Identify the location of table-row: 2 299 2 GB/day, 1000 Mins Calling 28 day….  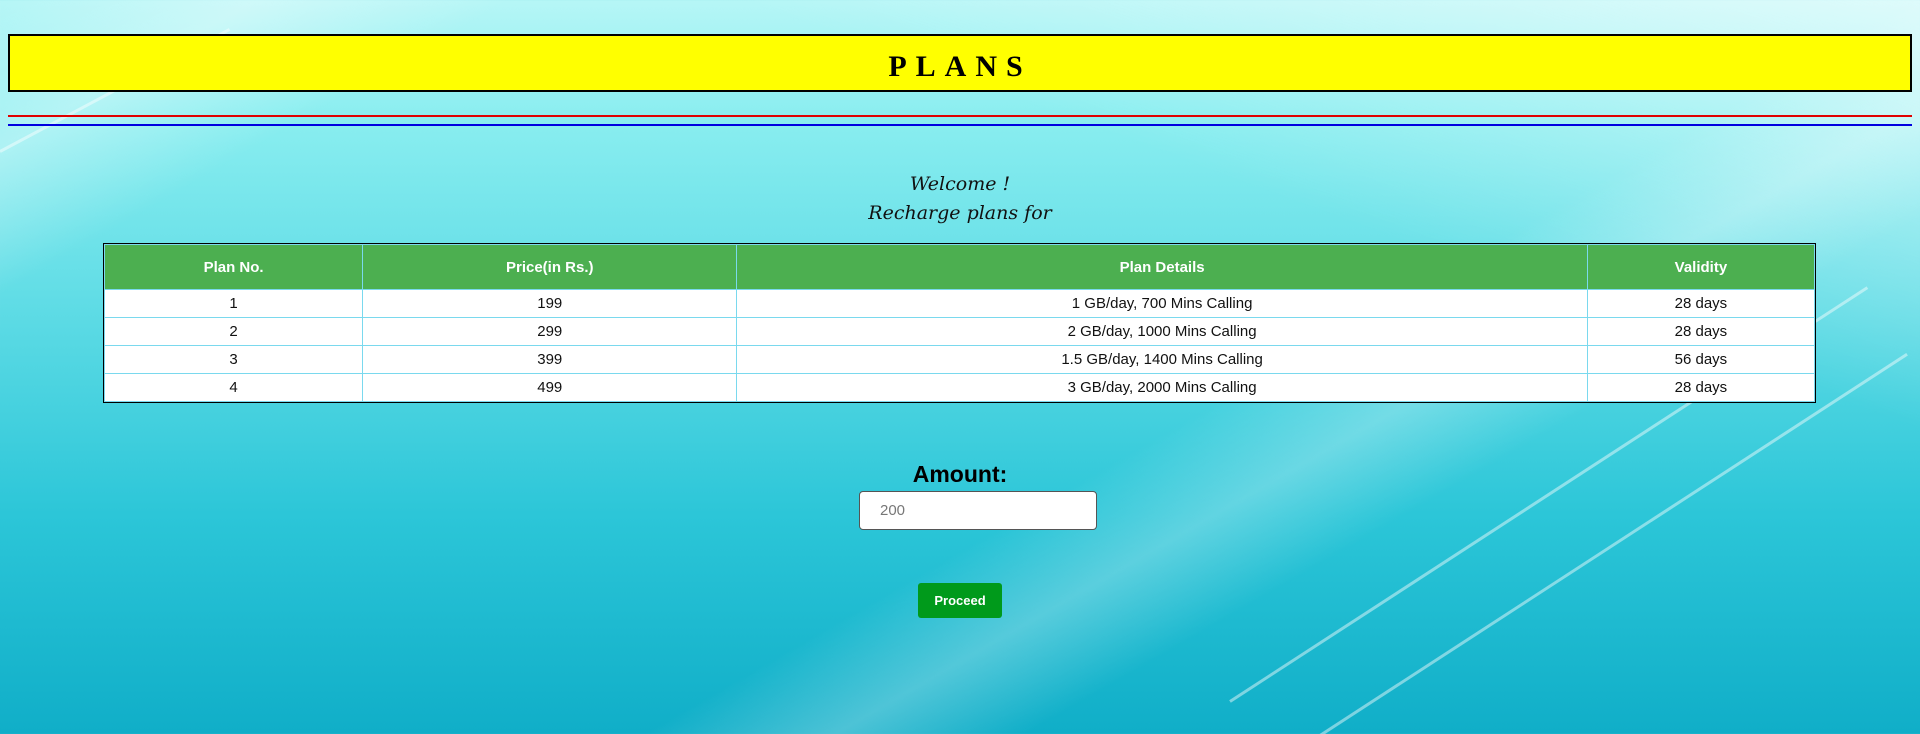
(959, 331).